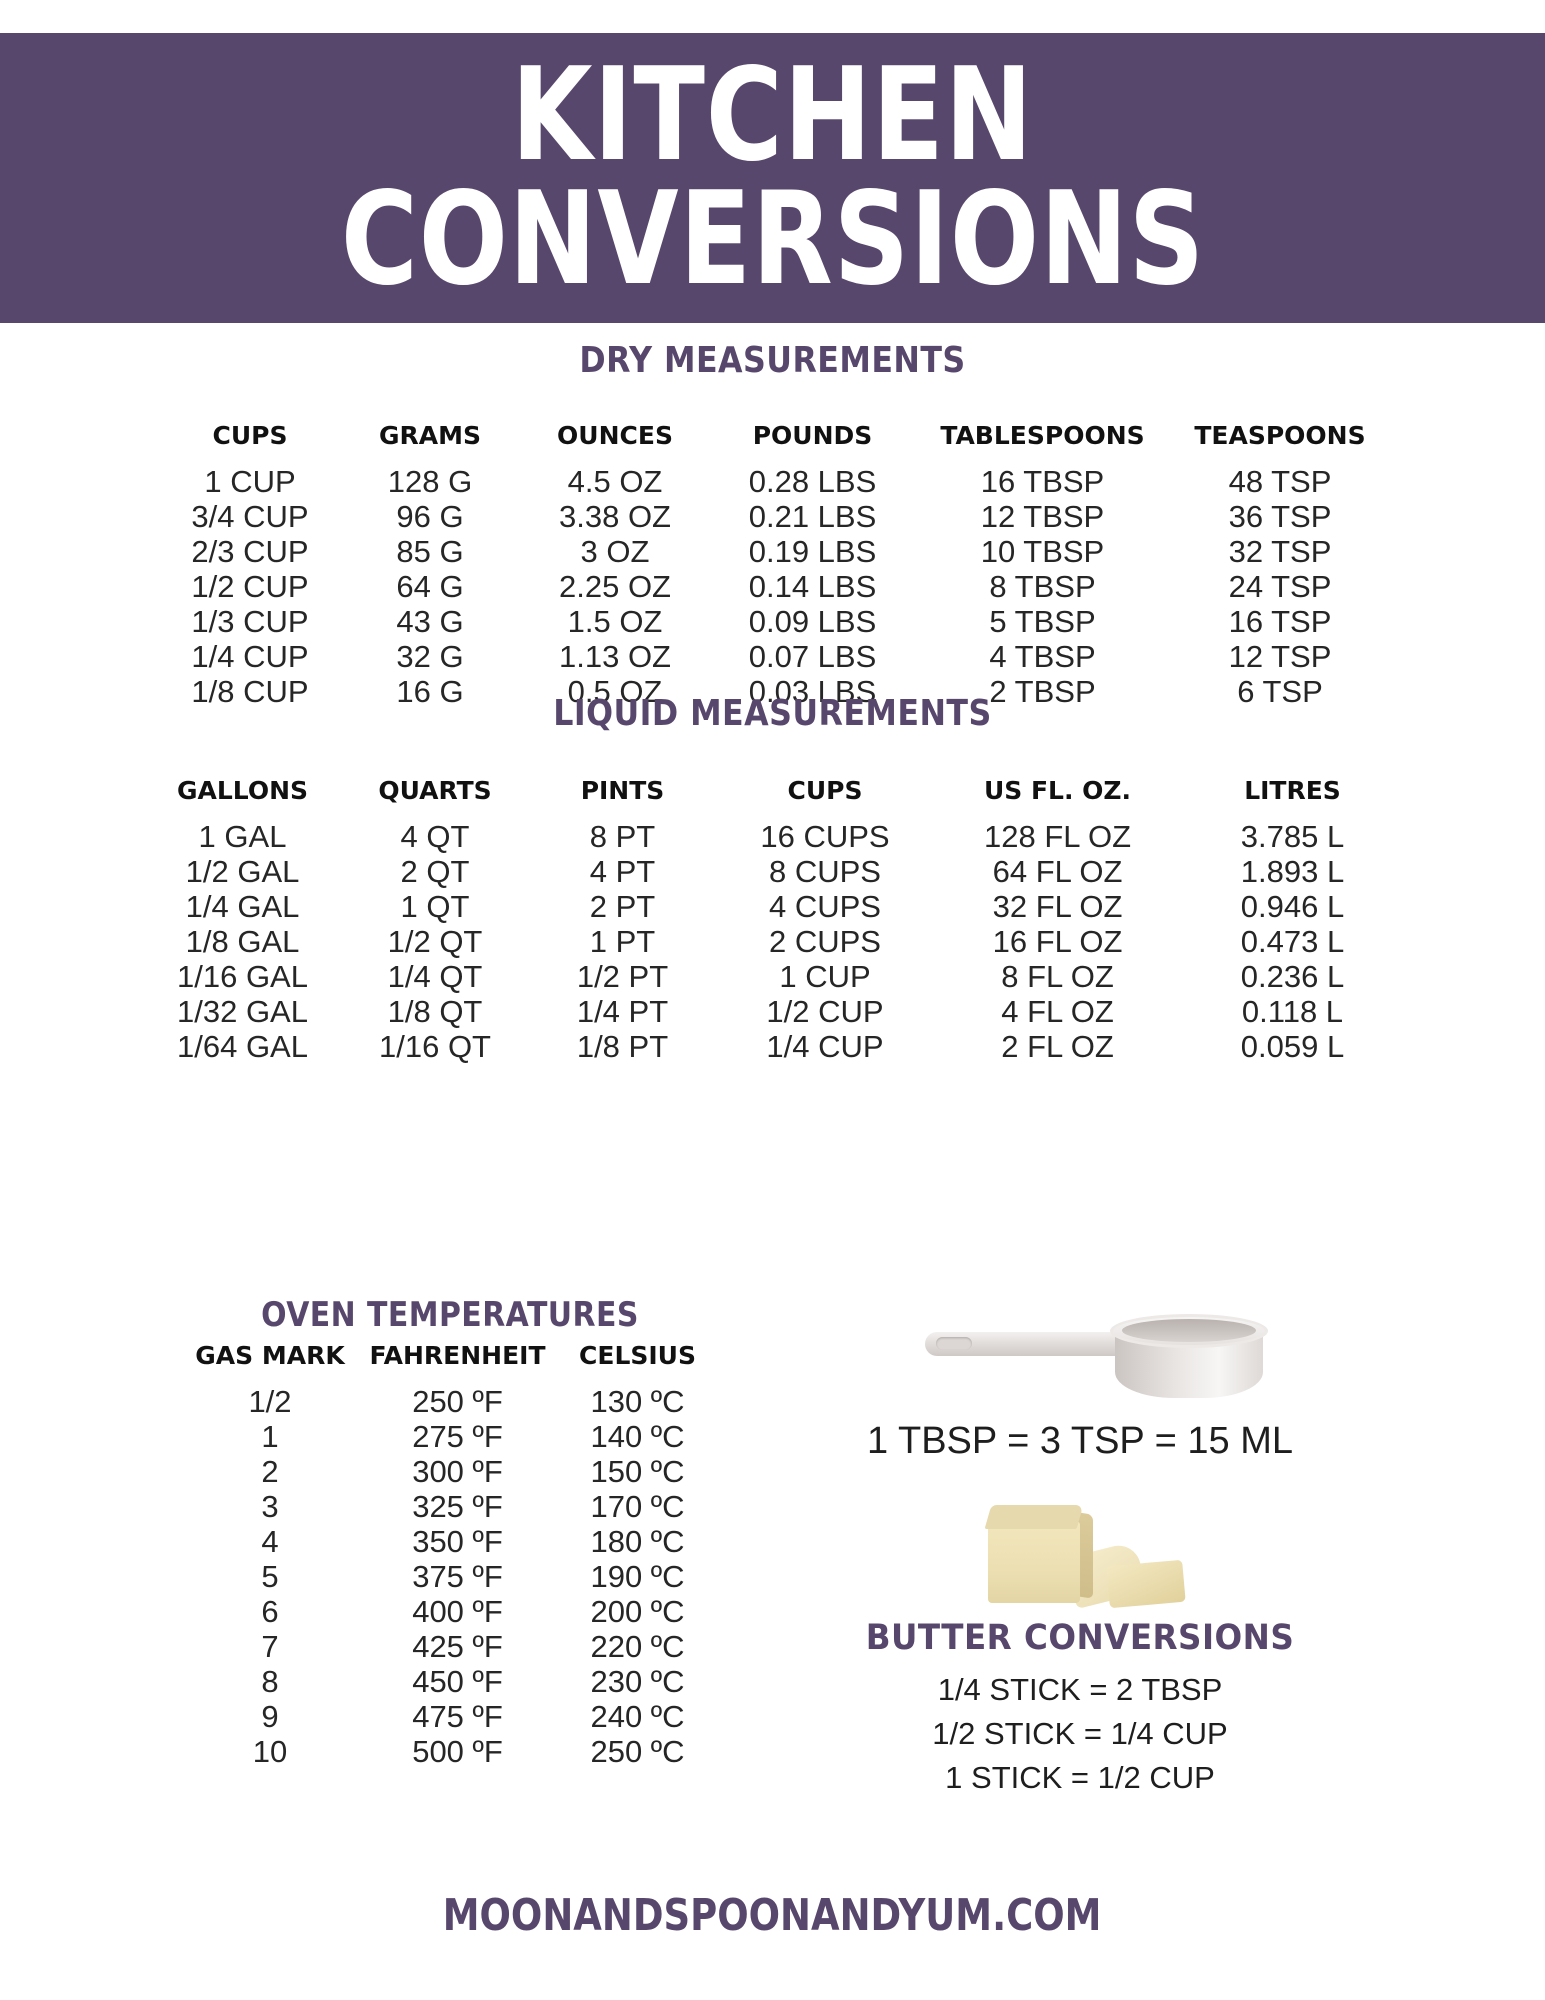 This screenshot has width=1545, height=2000. I want to click on butter-blocks-icon, so click(1080, 1554).